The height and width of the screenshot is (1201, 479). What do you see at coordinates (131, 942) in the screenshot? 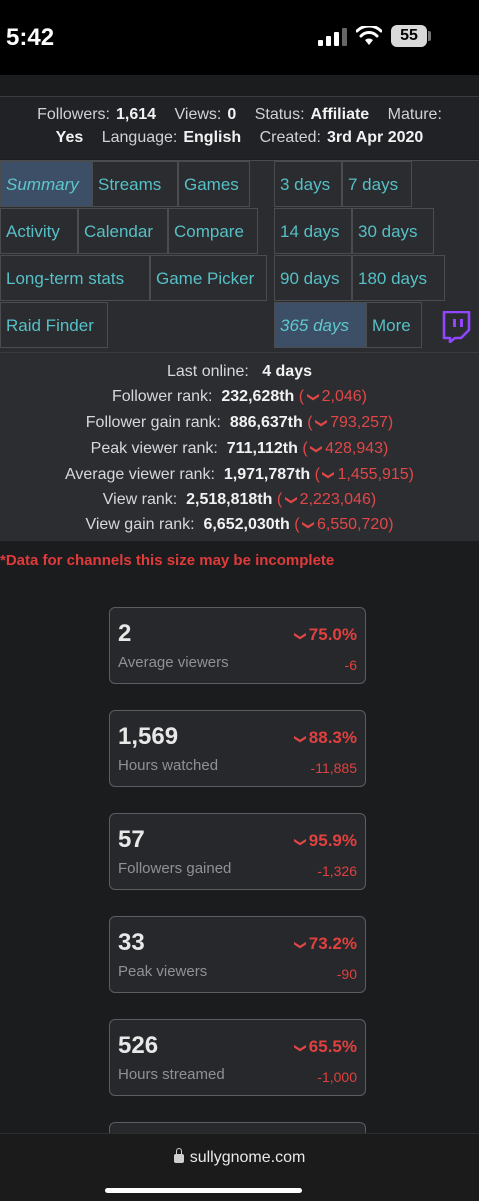
I see `stat-value: 33` at bounding box center [131, 942].